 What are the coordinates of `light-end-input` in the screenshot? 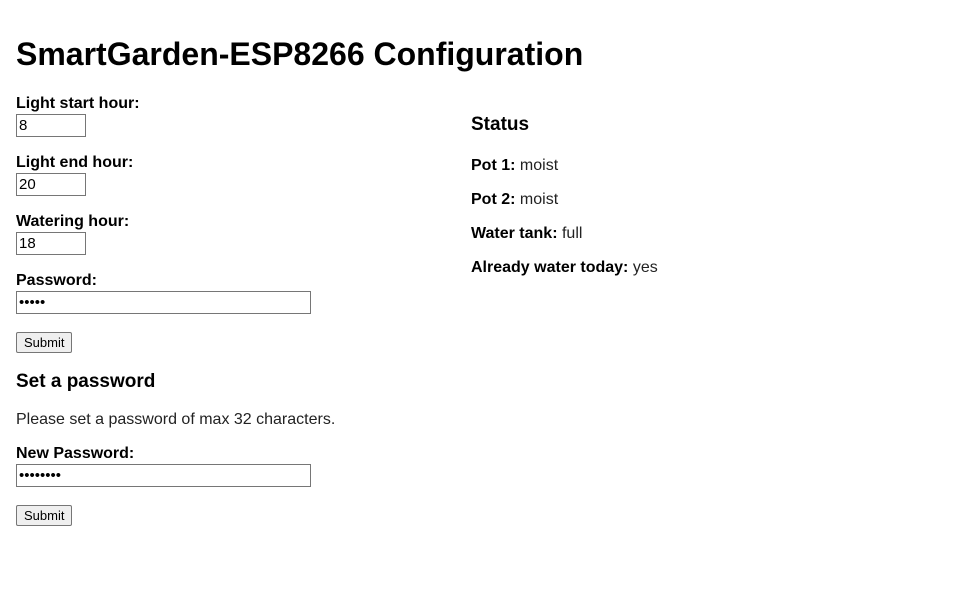 It's located at (51, 184).